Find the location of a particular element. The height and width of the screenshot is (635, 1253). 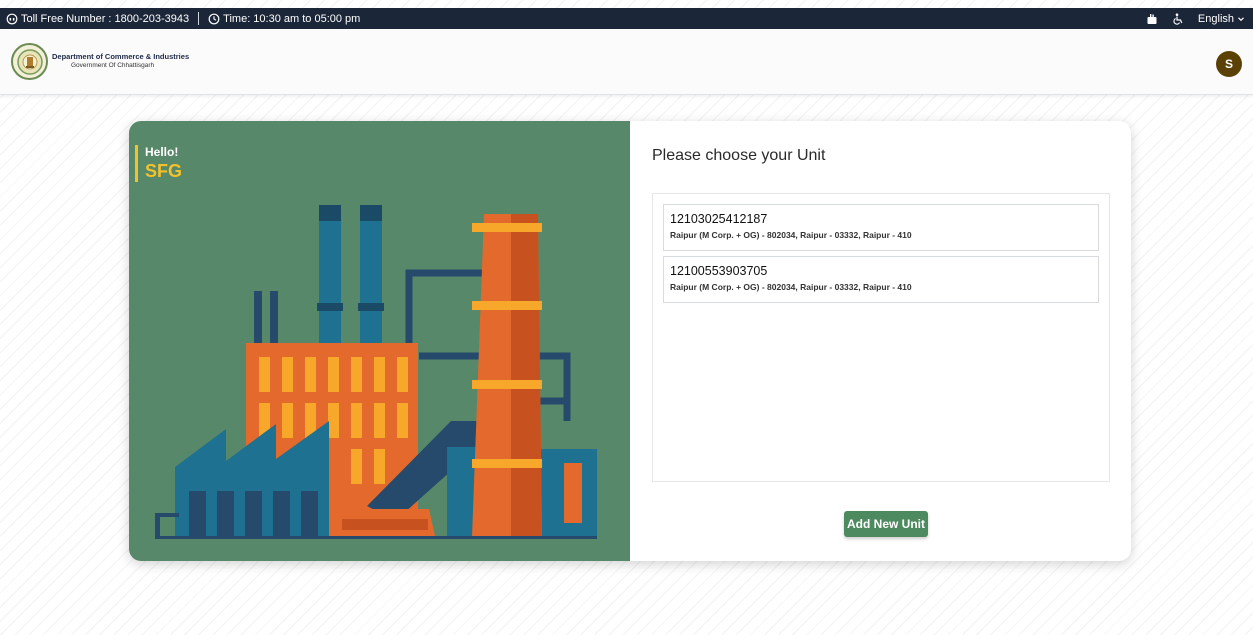

language-label: English is located at coordinates (1215, 18).